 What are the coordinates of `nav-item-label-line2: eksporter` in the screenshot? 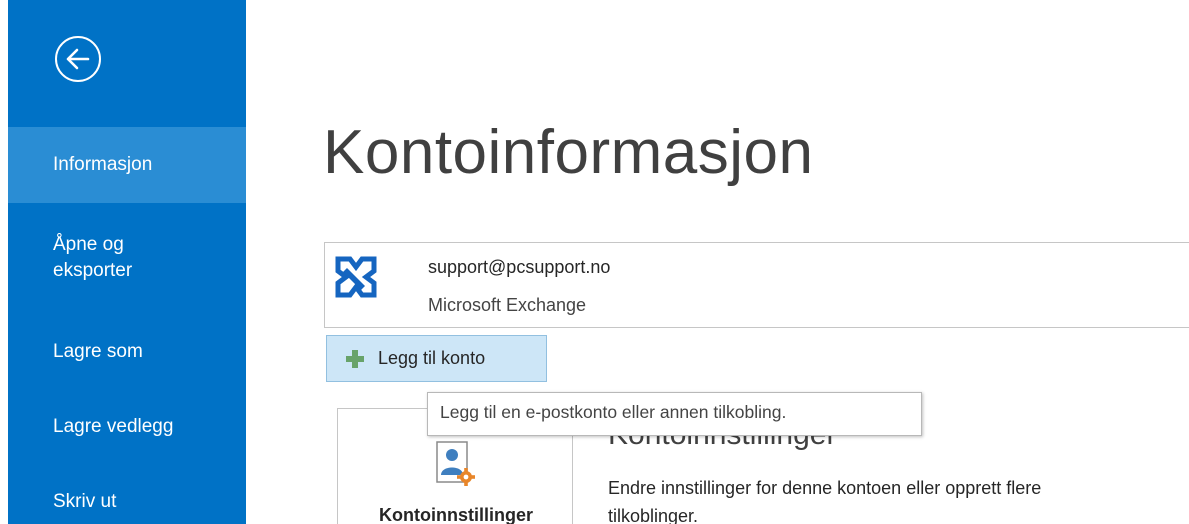 It's located at (93, 270).